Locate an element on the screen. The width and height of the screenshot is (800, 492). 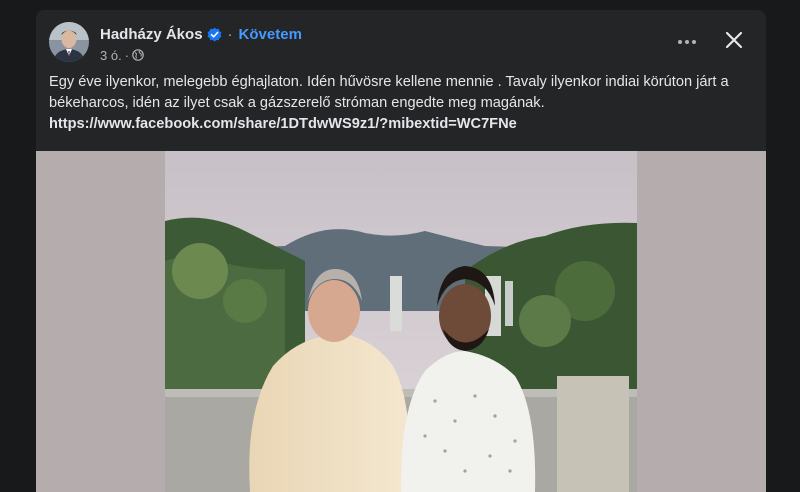
author-row: Hadházy Ákos · Követem is located at coordinates (201, 34).